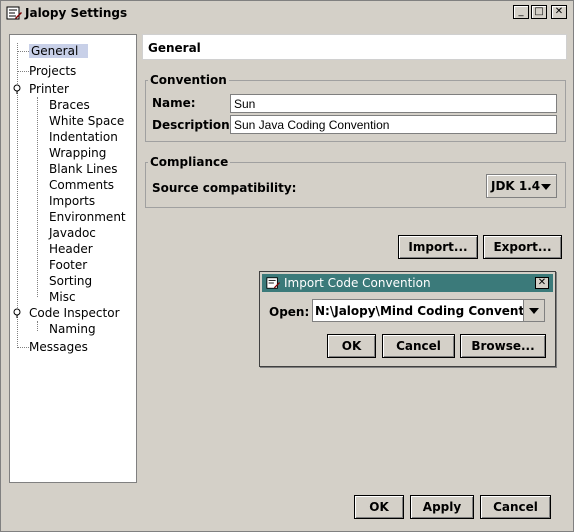 This screenshot has height=532, width=574. I want to click on tree-item-comments: Comments, so click(81, 185).